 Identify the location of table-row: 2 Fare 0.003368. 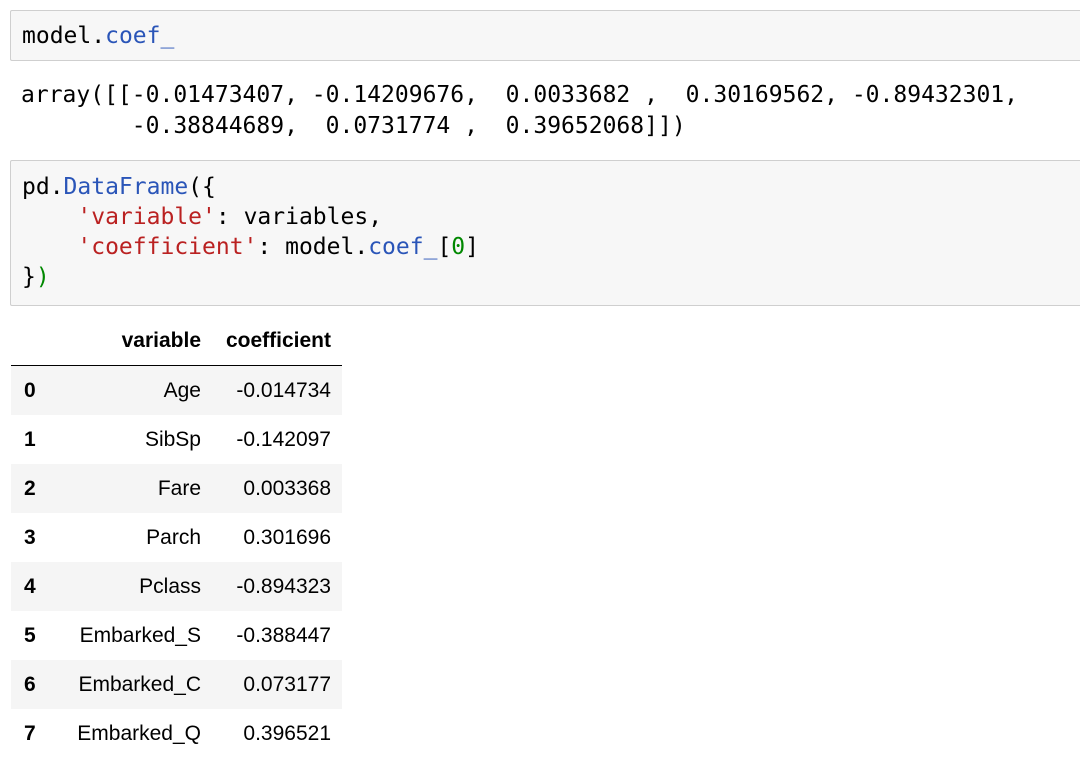
(176, 488).